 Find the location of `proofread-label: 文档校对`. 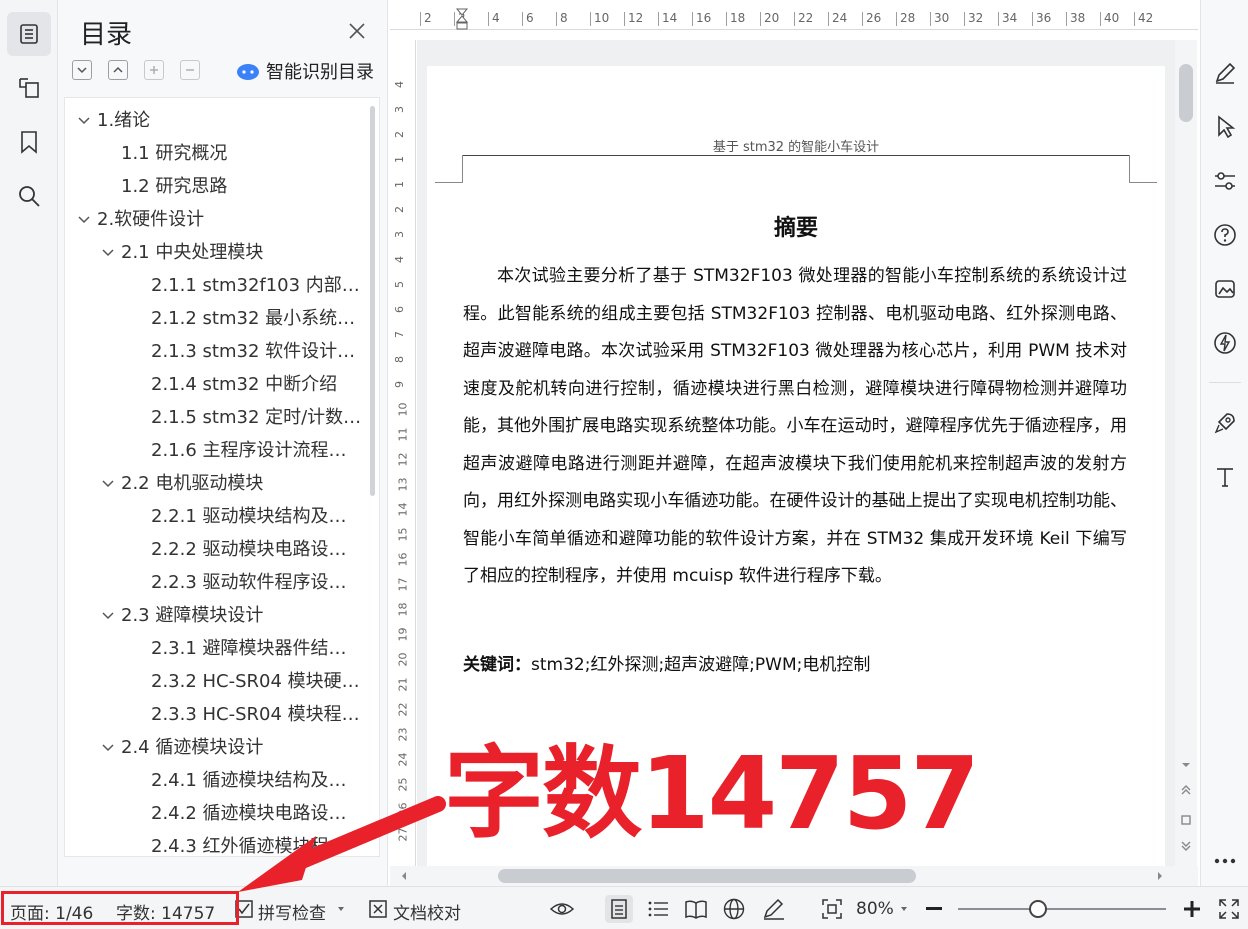

proofread-label: 文档校对 is located at coordinates (427, 911).